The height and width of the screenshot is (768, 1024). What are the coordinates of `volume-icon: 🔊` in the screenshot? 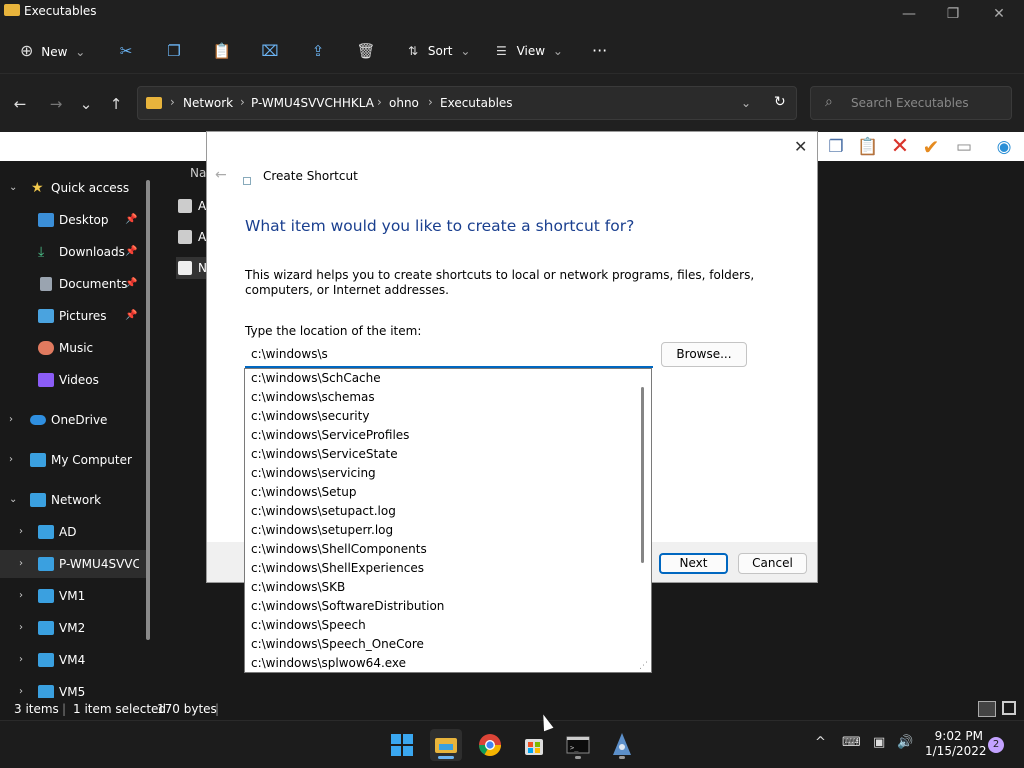 It's located at (905, 742).